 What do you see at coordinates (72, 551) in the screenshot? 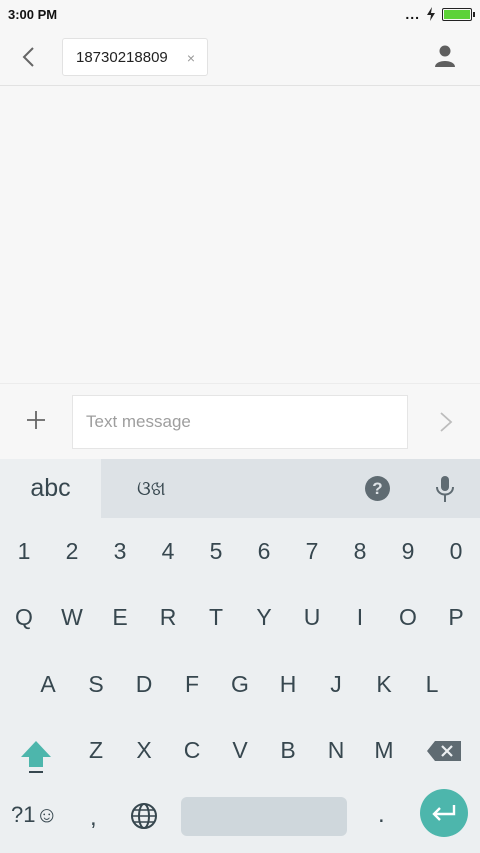
I see `key-2: 2` at bounding box center [72, 551].